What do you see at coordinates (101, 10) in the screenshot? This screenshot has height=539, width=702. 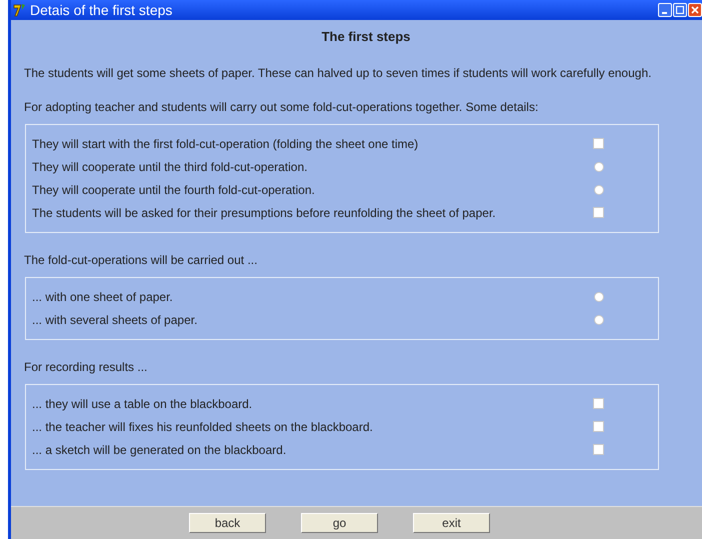 I see `window-title: Detais of the first steps` at bounding box center [101, 10].